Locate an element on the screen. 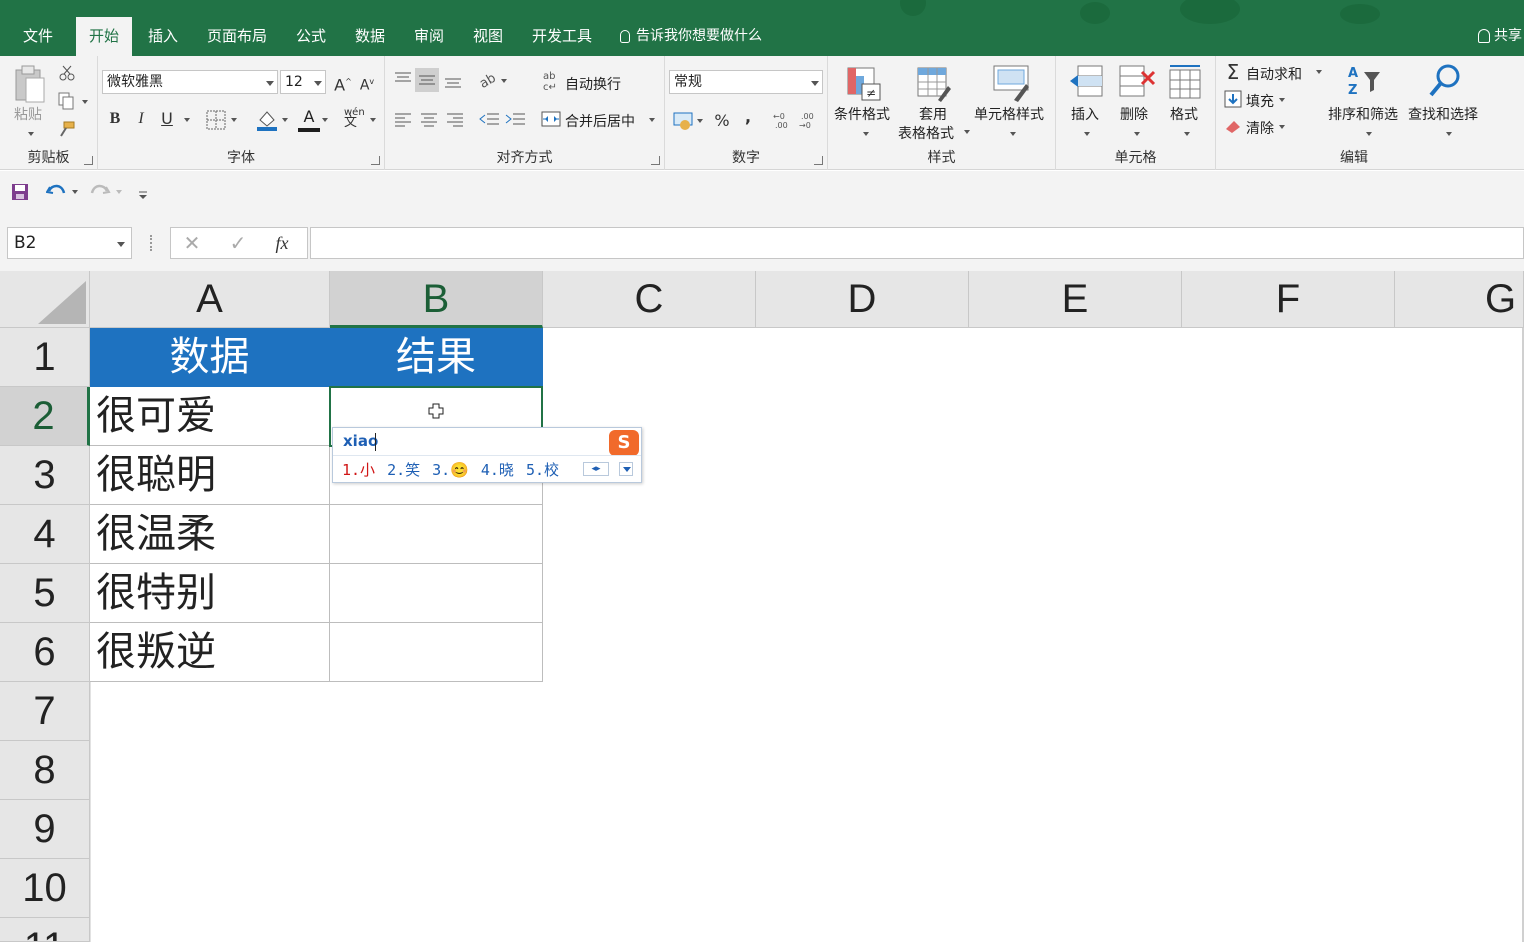 This screenshot has width=1524, height=942. clear-label: 清除 is located at coordinates (1260, 128).